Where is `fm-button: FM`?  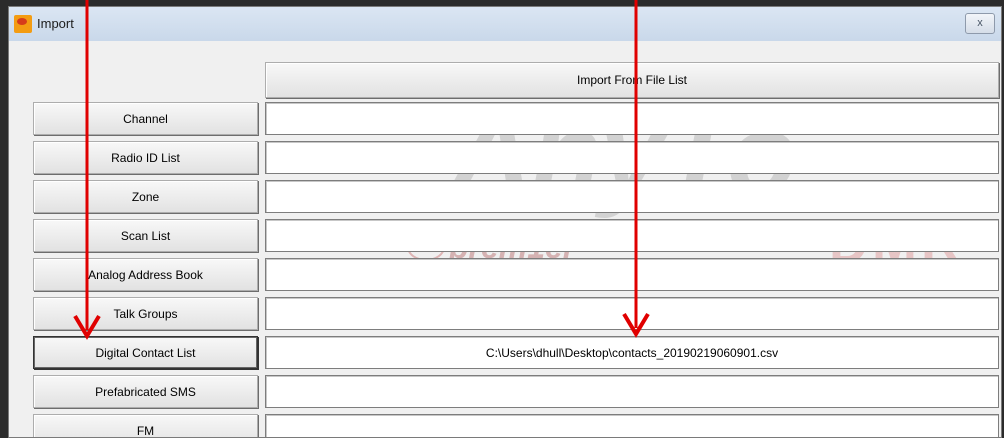
fm-button: FM is located at coordinates (145, 426).